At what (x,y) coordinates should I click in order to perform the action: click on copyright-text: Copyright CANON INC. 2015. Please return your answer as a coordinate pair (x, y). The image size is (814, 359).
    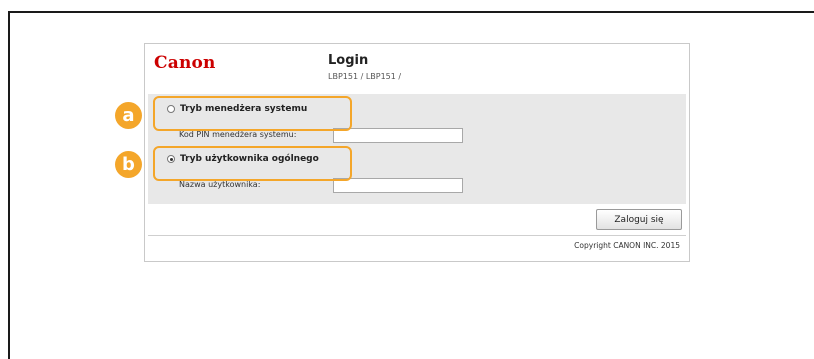
    Looking at the image, I should click on (627, 245).